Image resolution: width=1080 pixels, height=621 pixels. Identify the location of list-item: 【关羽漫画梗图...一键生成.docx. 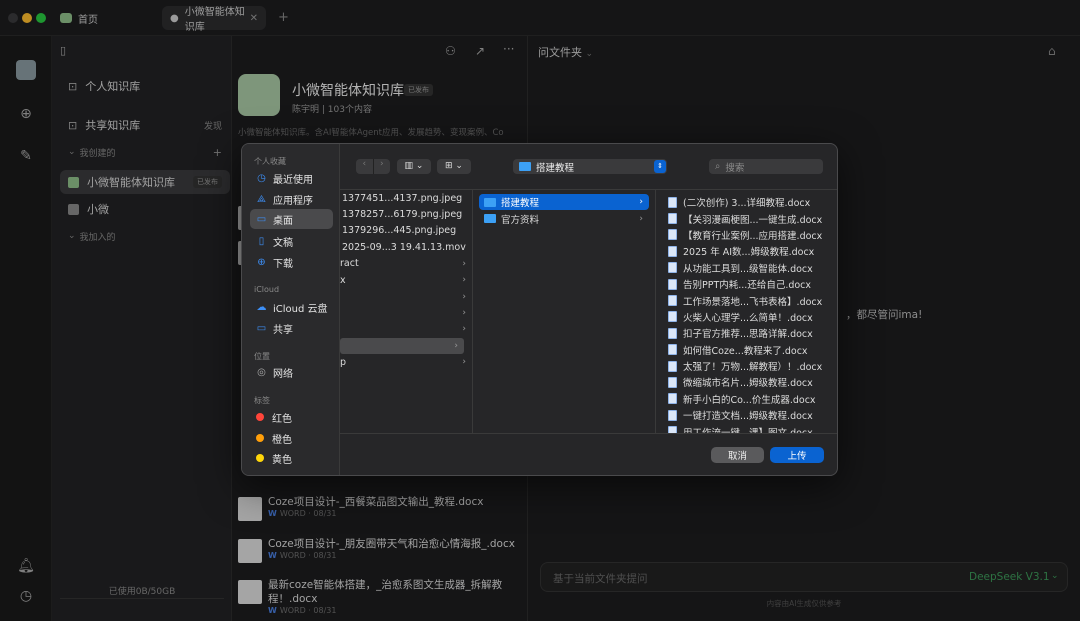
(750, 218).